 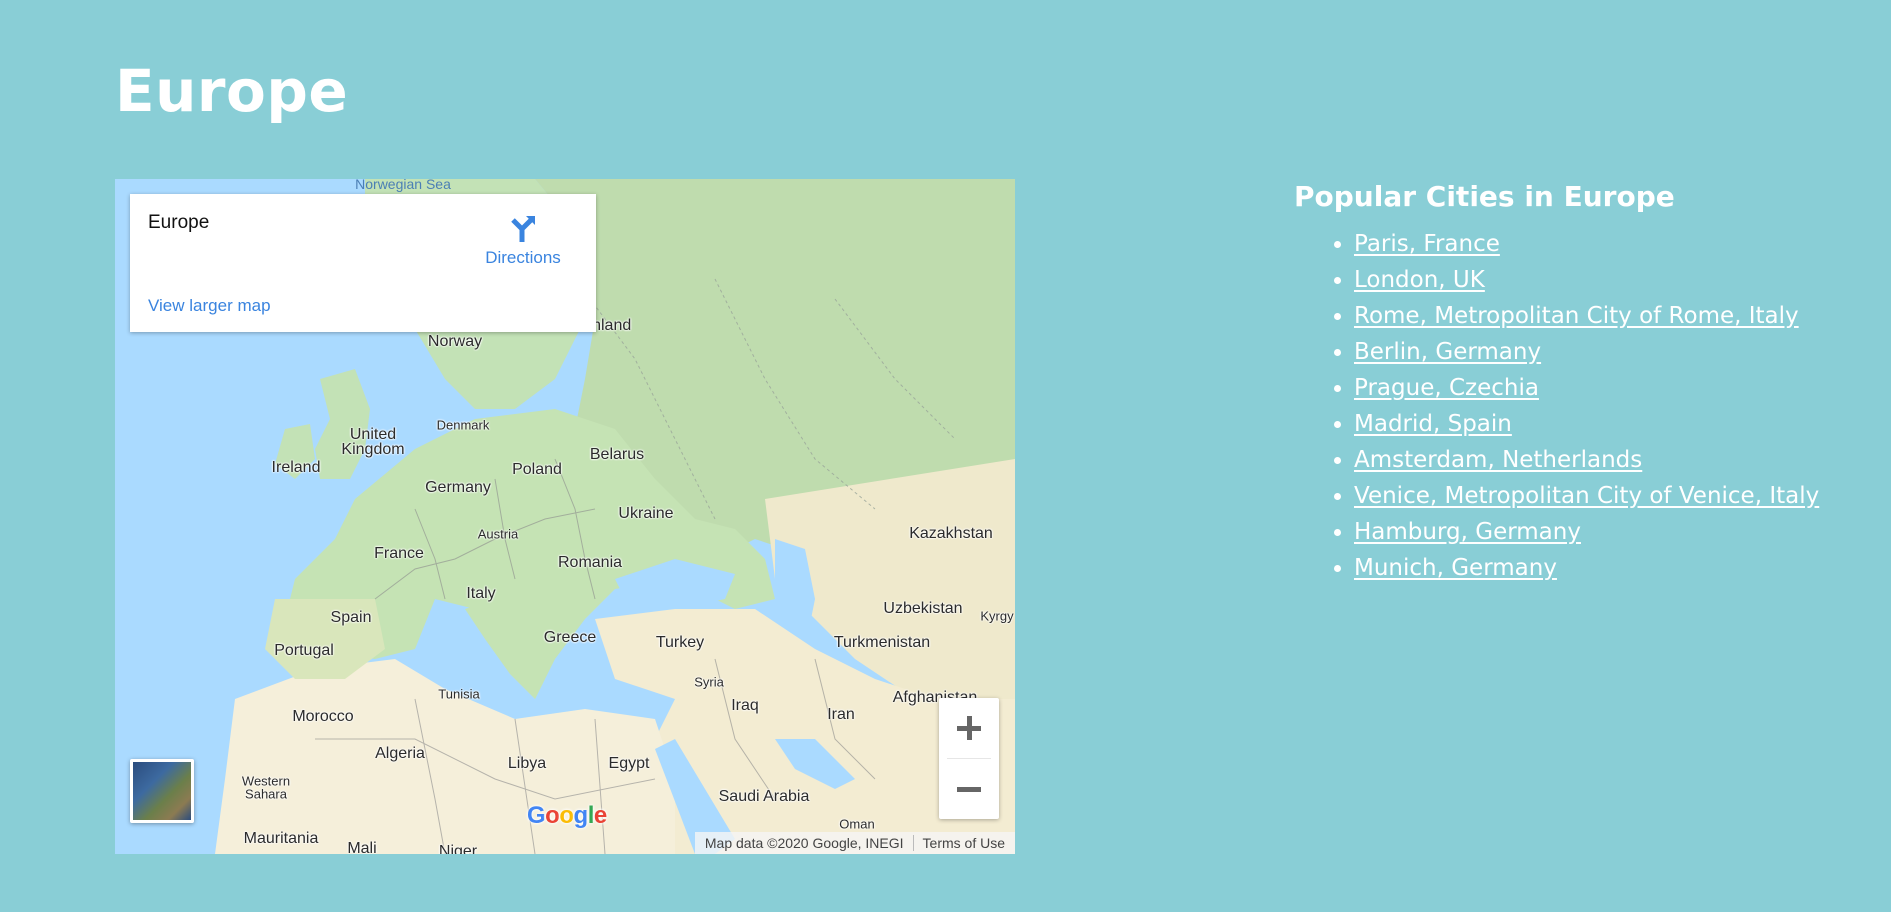 I want to click on google-logo: Google, so click(x=567, y=815).